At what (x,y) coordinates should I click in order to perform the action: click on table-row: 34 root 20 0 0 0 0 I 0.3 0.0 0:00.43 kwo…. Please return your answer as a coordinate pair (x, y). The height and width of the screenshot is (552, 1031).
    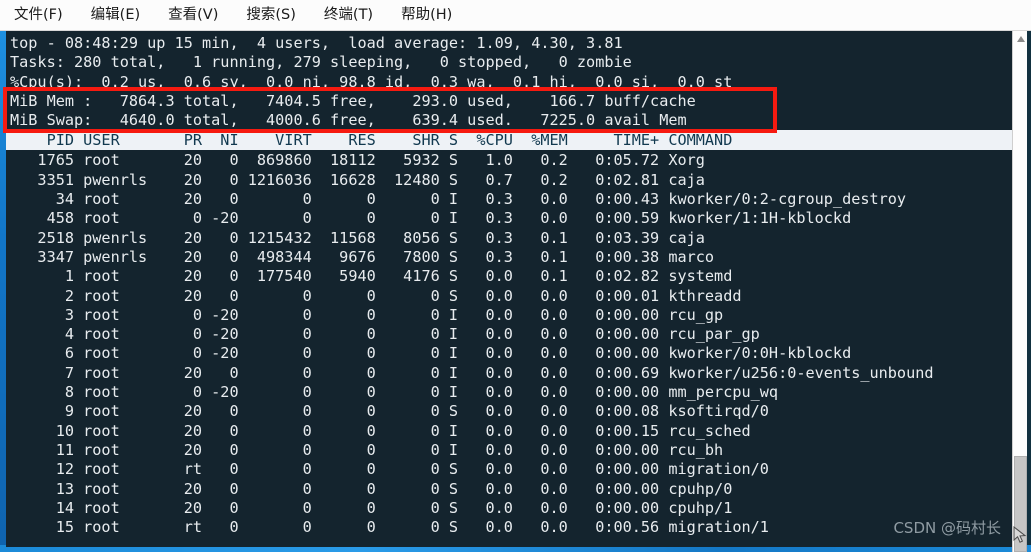
    Looking at the image, I should click on (509, 199).